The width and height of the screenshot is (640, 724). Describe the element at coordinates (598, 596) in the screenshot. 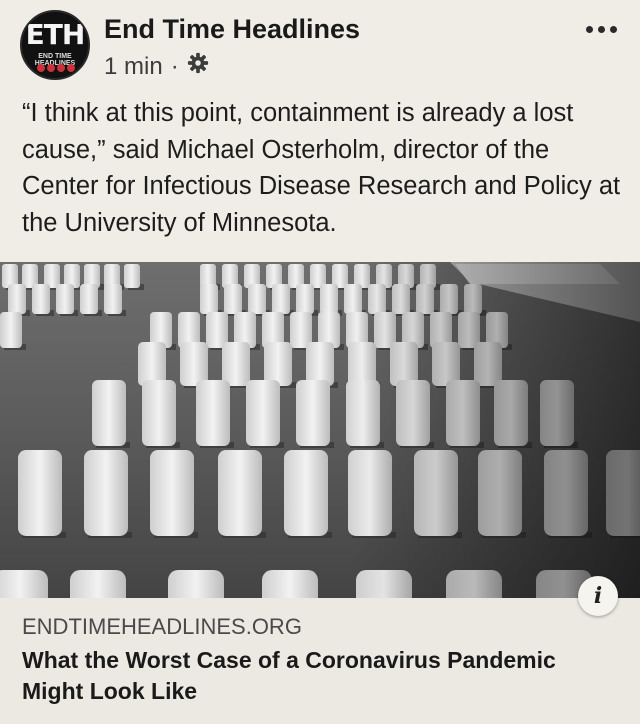

I see `info-icon: i` at that location.